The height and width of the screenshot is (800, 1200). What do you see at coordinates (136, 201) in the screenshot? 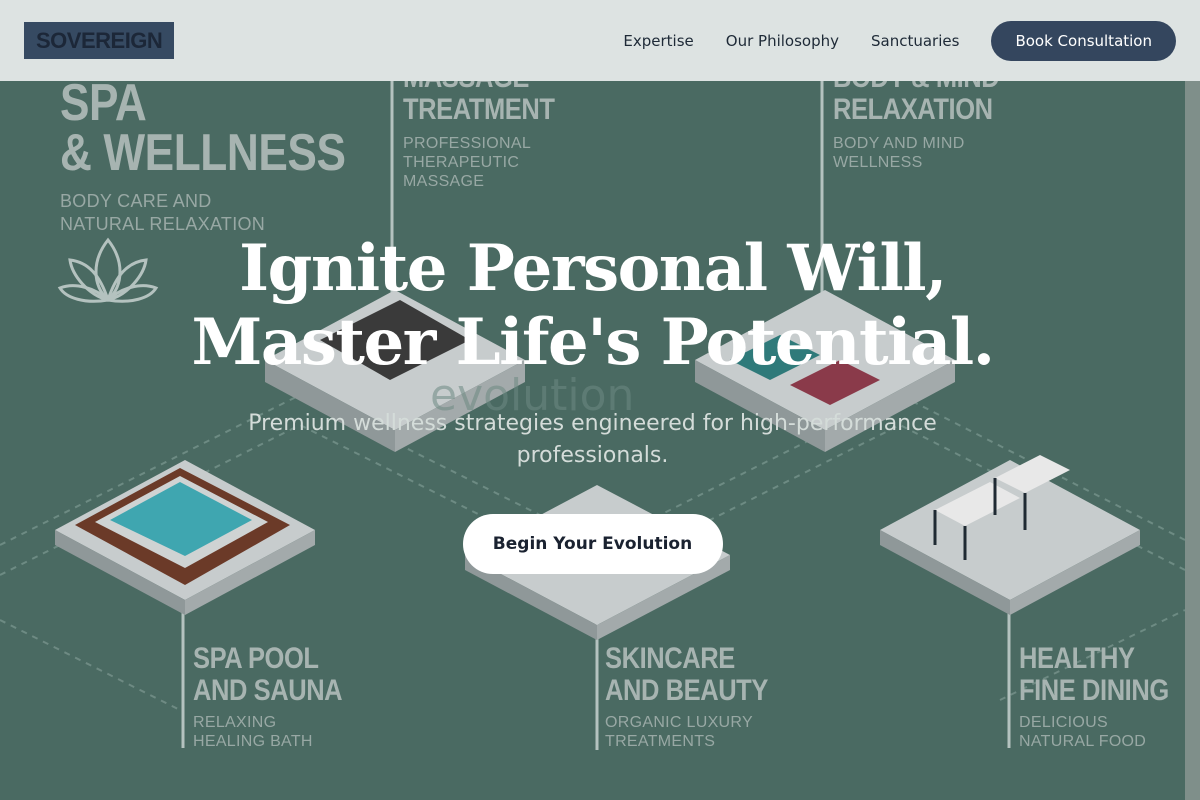
I see `spa-sub-1: BODY CARE AND` at bounding box center [136, 201].